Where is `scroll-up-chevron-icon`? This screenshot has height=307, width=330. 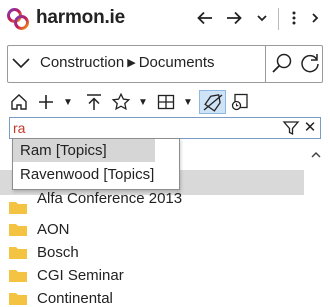
scroll-up-chevron-icon is located at coordinates (316, 155).